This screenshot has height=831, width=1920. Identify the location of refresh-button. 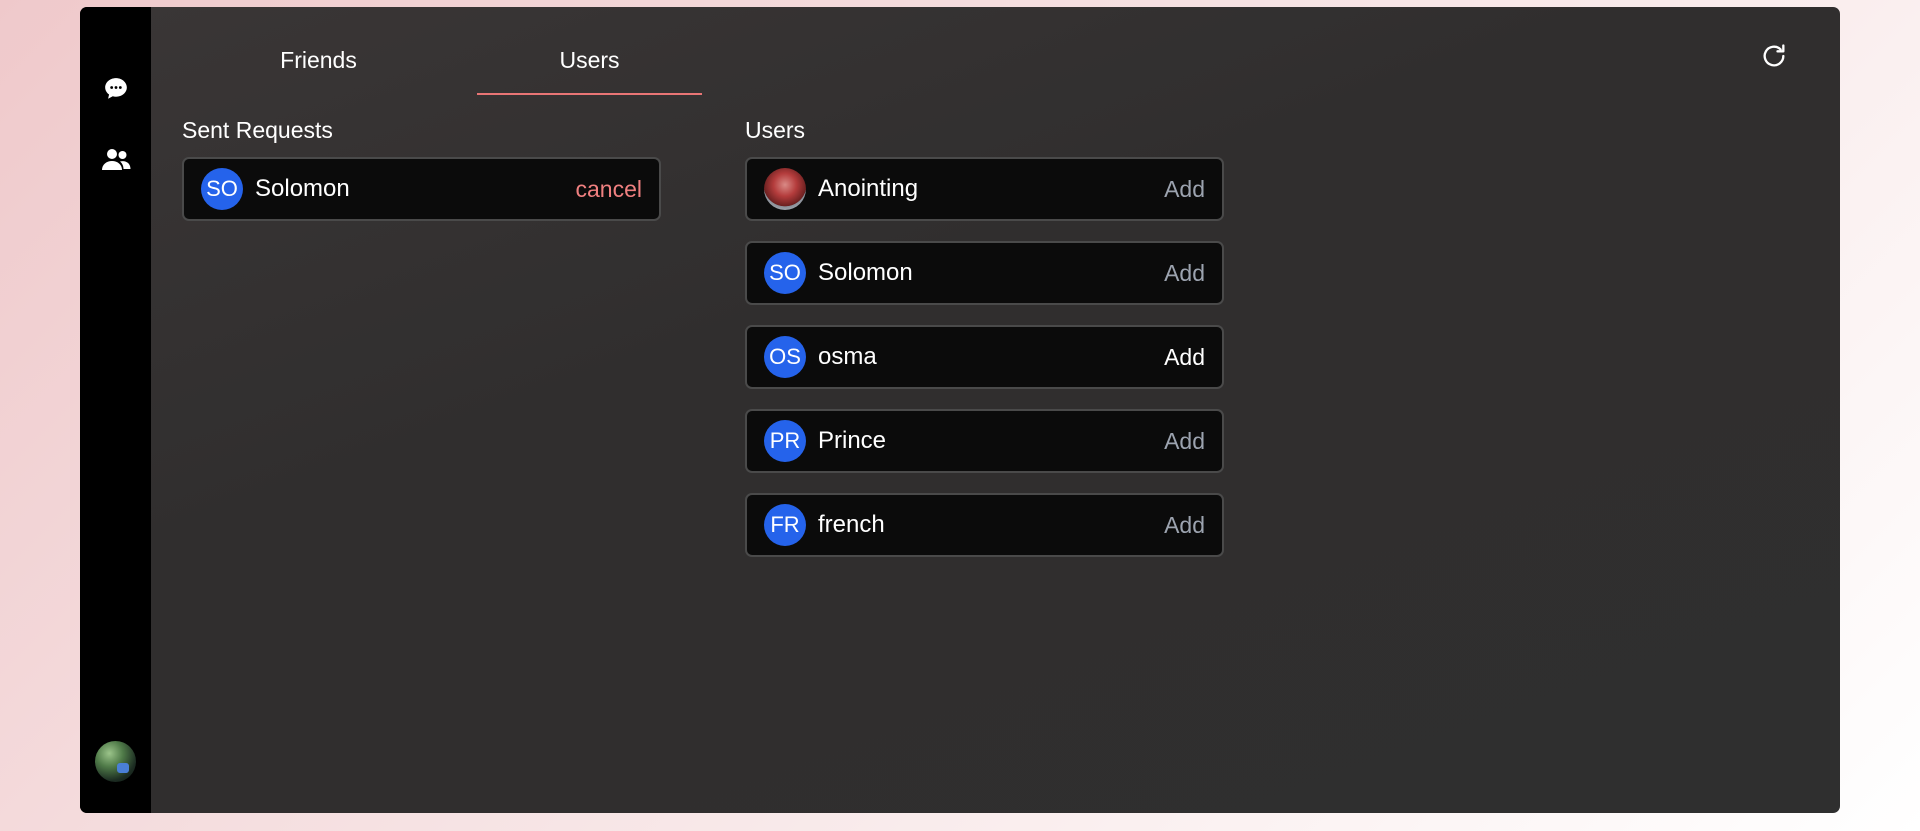
(1774, 56).